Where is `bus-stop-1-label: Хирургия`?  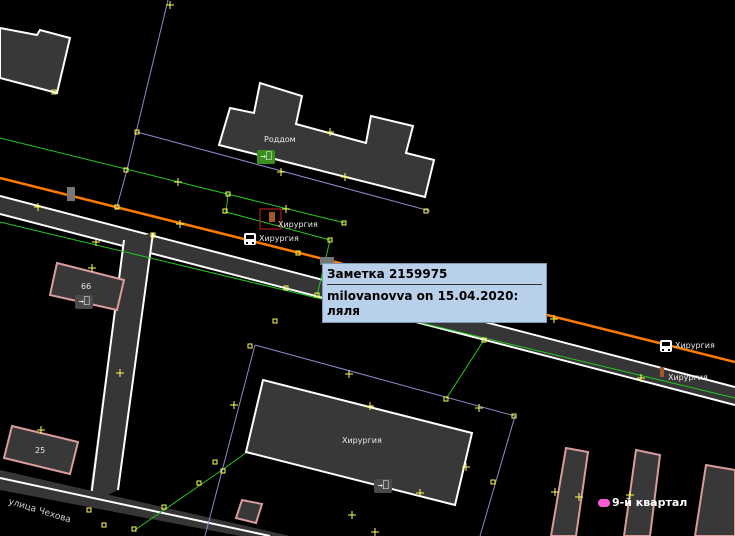
bus-stop-1-label: Хирургия is located at coordinates (279, 238).